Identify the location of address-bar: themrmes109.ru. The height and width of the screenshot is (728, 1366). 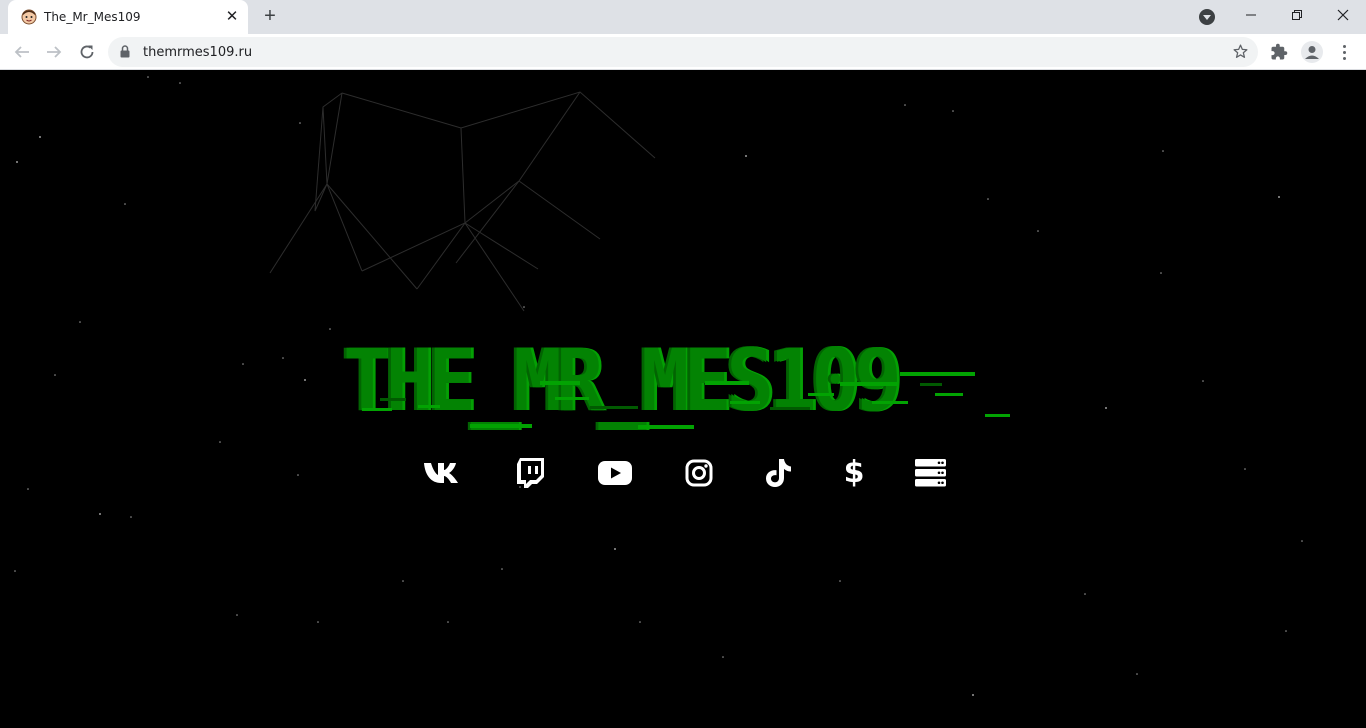
(683, 52).